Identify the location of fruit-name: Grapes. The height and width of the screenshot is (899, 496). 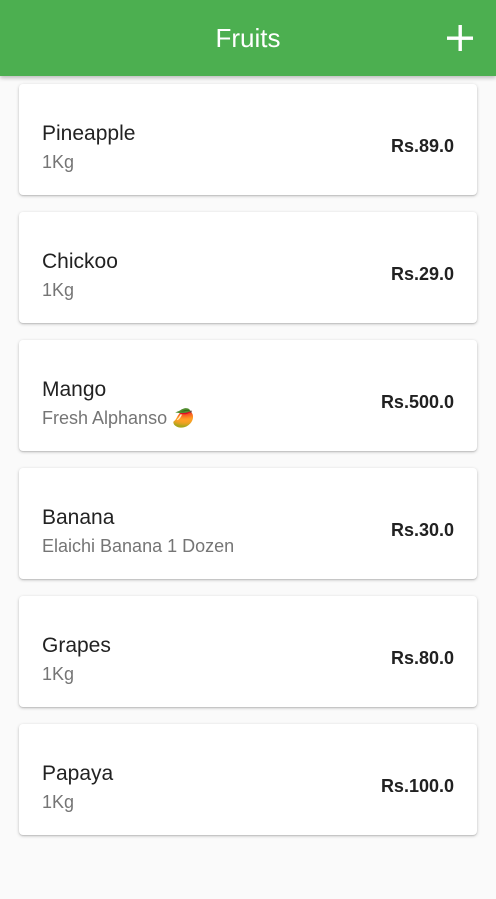
(76, 645).